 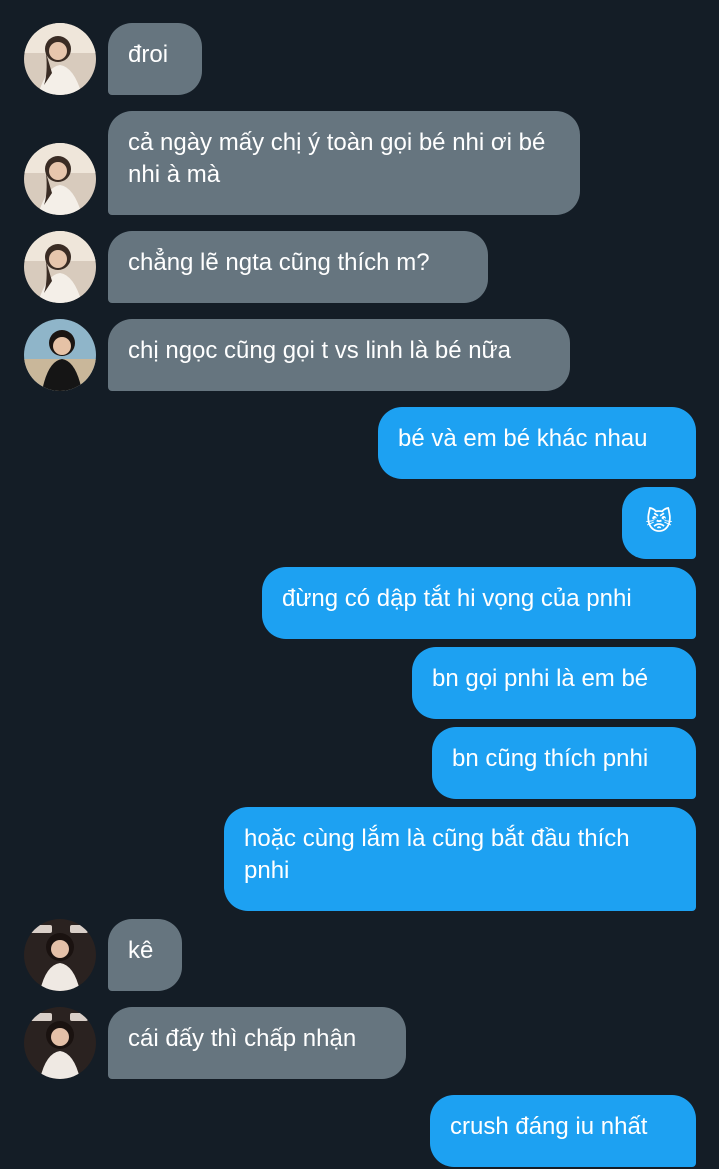 I want to click on message-bubble-incoming: kê, so click(x=145, y=955).